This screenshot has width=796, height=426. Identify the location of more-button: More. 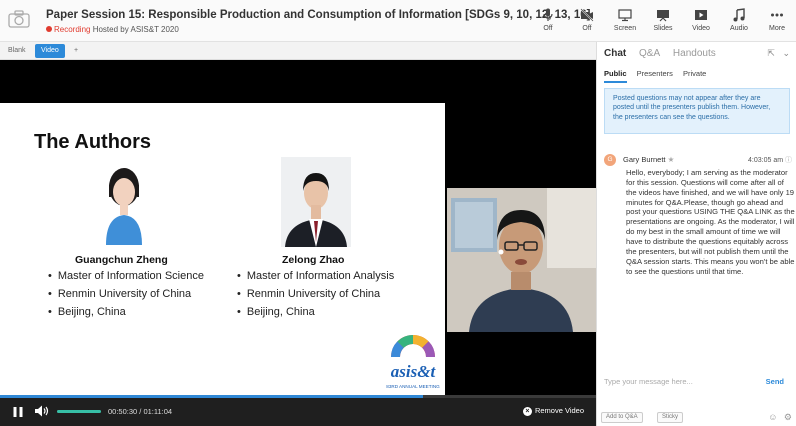
(777, 20).